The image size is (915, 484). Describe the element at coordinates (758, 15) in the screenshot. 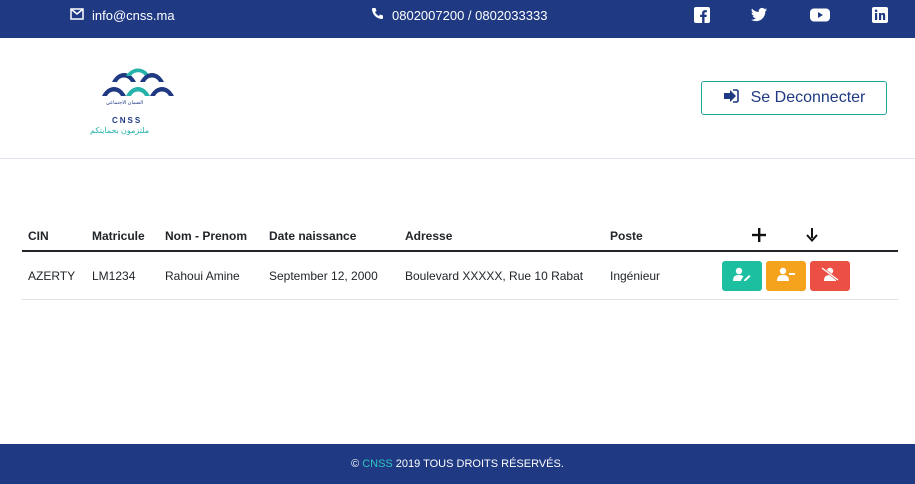

I see `twitter-icon` at that location.